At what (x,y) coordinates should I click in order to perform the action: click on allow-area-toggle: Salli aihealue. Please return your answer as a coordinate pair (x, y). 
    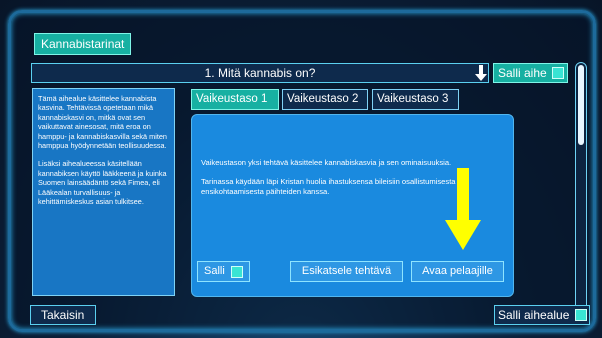
    Looking at the image, I should click on (542, 315).